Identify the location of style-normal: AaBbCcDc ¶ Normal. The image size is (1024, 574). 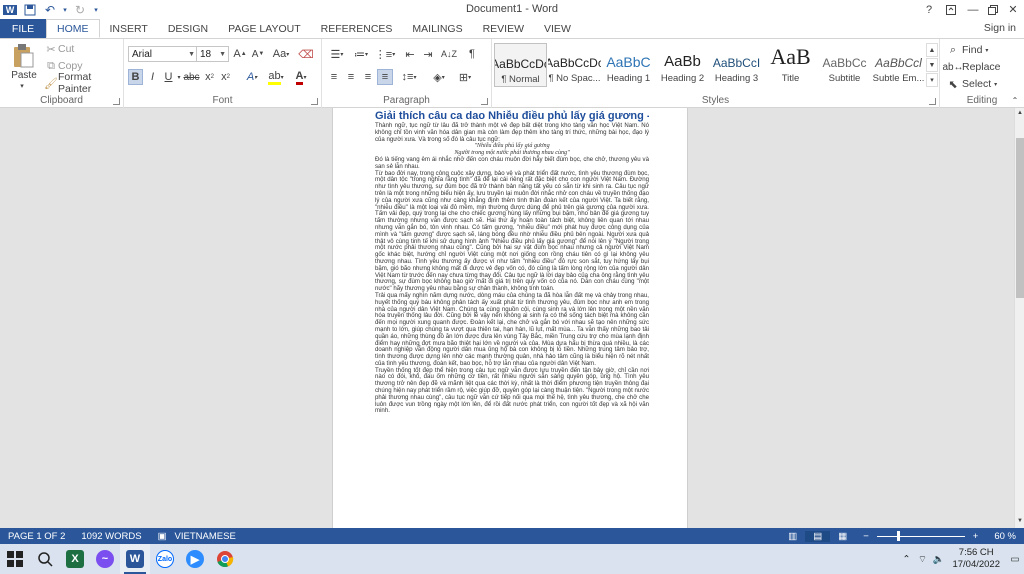
(520, 65).